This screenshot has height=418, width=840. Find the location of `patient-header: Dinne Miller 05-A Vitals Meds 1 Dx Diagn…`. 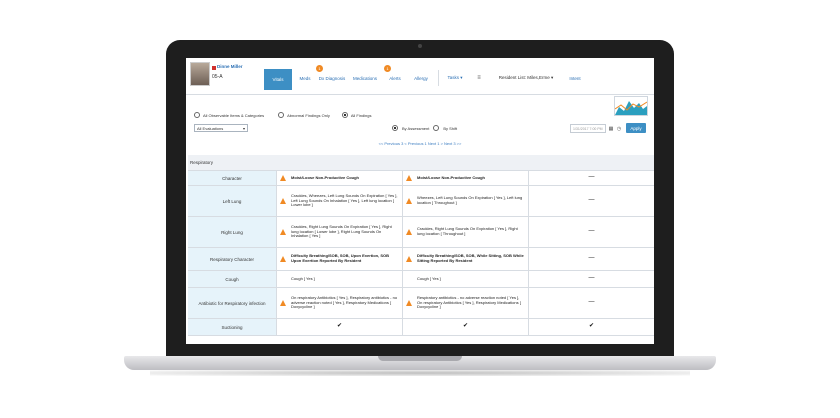

patient-header: Dinne Miller 05-A Vitals Meds 1 Dx Diagn… is located at coordinates (420, 76).